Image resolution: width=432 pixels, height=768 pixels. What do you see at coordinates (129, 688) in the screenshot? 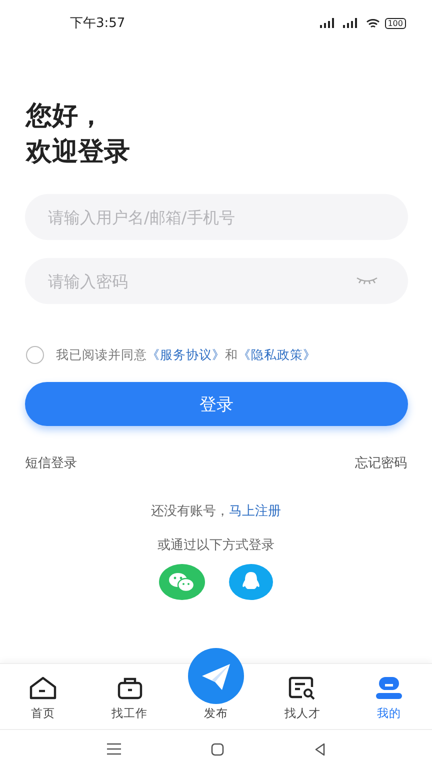
I see `briefcase-icon` at bounding box center [129, 688].